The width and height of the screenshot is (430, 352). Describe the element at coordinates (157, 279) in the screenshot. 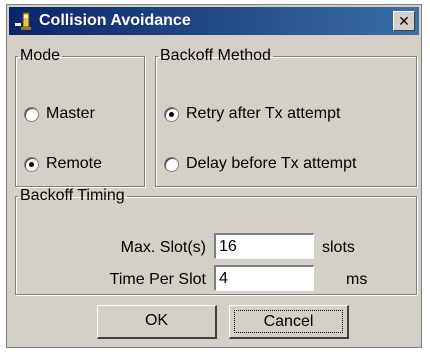

I see `time-per-slot-label: Time Per Slot` at that location.